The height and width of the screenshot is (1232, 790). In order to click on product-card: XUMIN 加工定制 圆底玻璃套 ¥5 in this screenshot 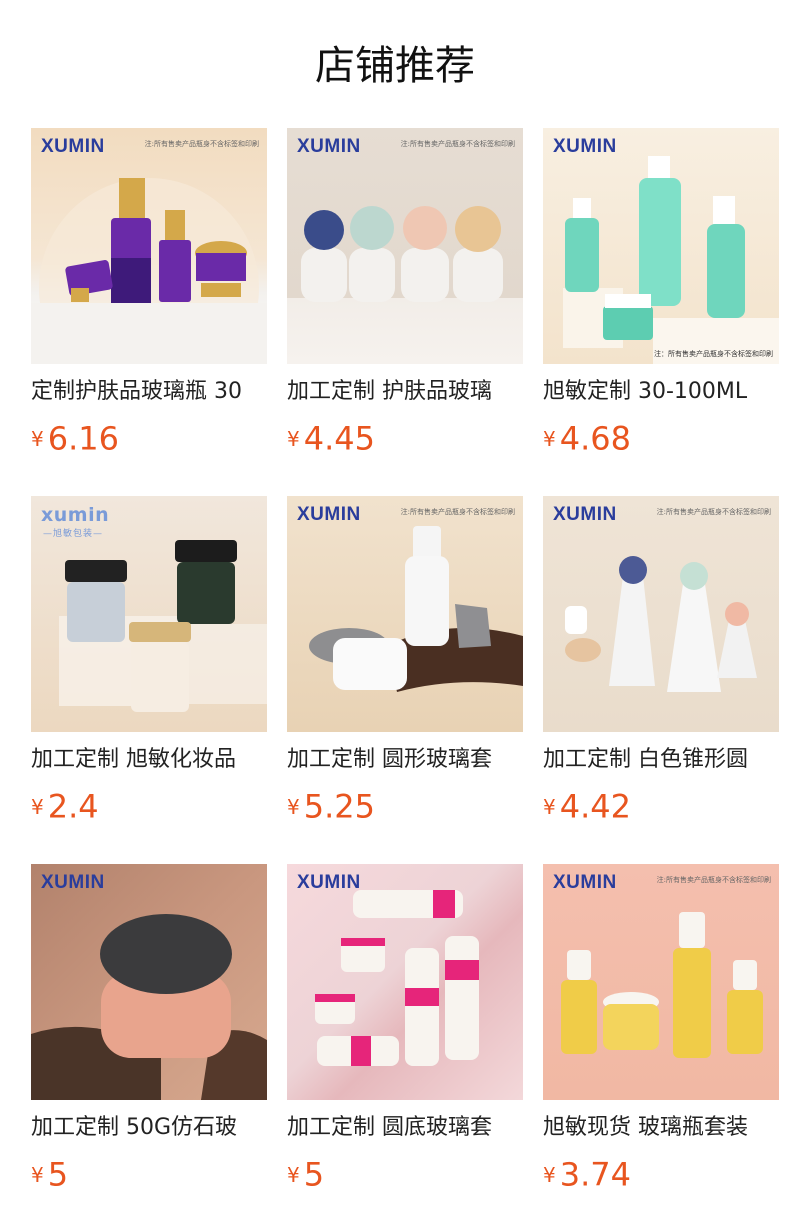, I will do `click(405, 1029)`.